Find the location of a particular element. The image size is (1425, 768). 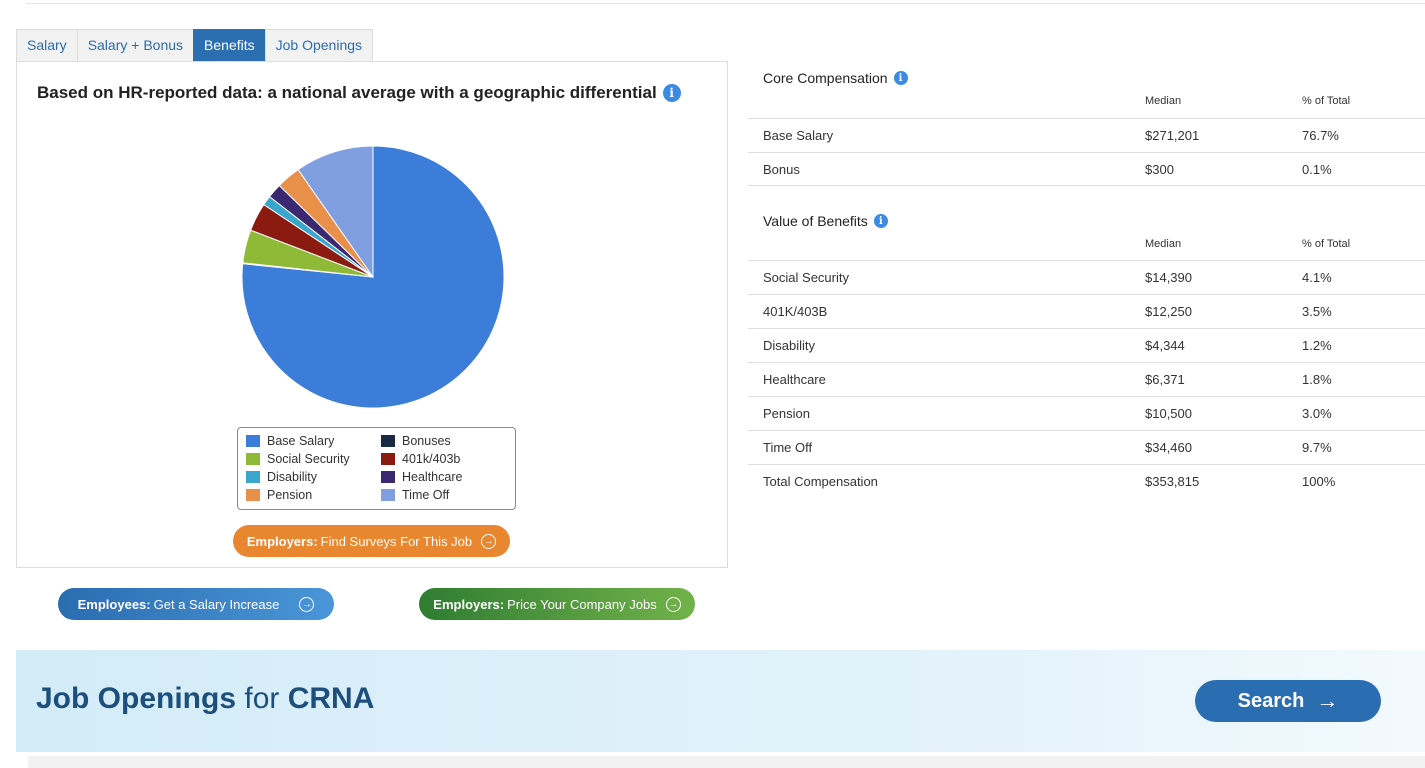

tab-benefits: Benefits is located at coordinates (229, 45).